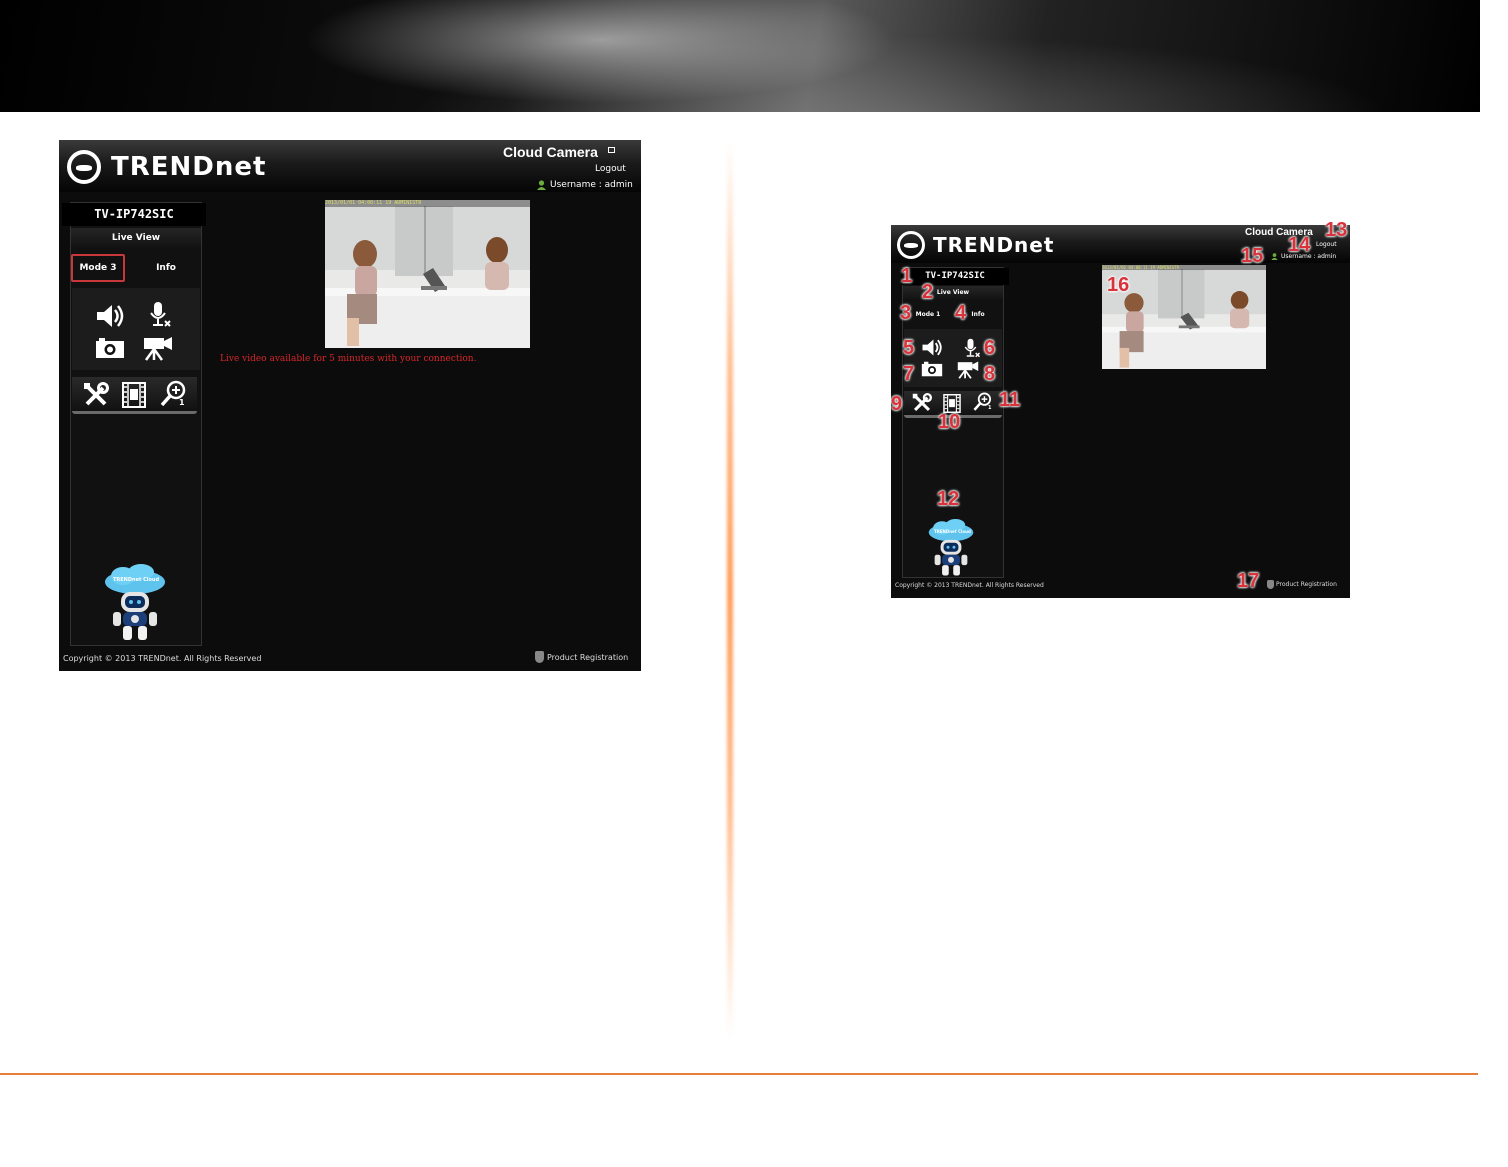 The image size is (1508, 1167). I want to click on callout-14: 14, so click(1299, 245).